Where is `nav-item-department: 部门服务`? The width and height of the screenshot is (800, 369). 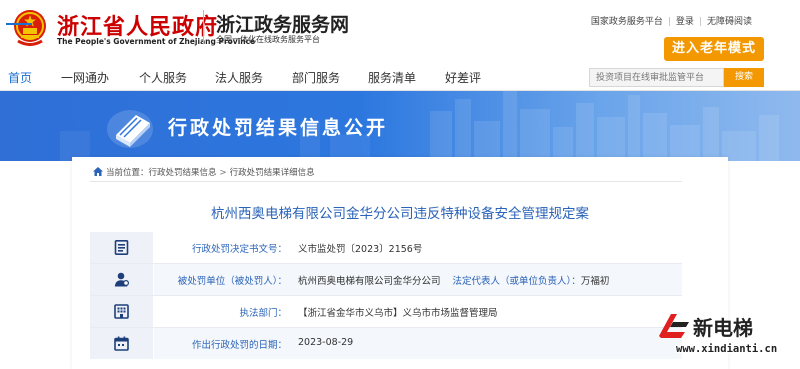 nav-item-department: 部门服务 is located at coordinates (316, 77).